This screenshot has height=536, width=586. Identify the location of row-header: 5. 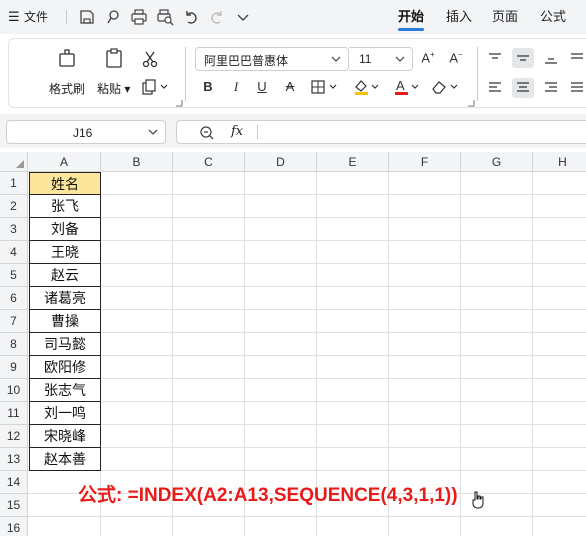
(14, 275).